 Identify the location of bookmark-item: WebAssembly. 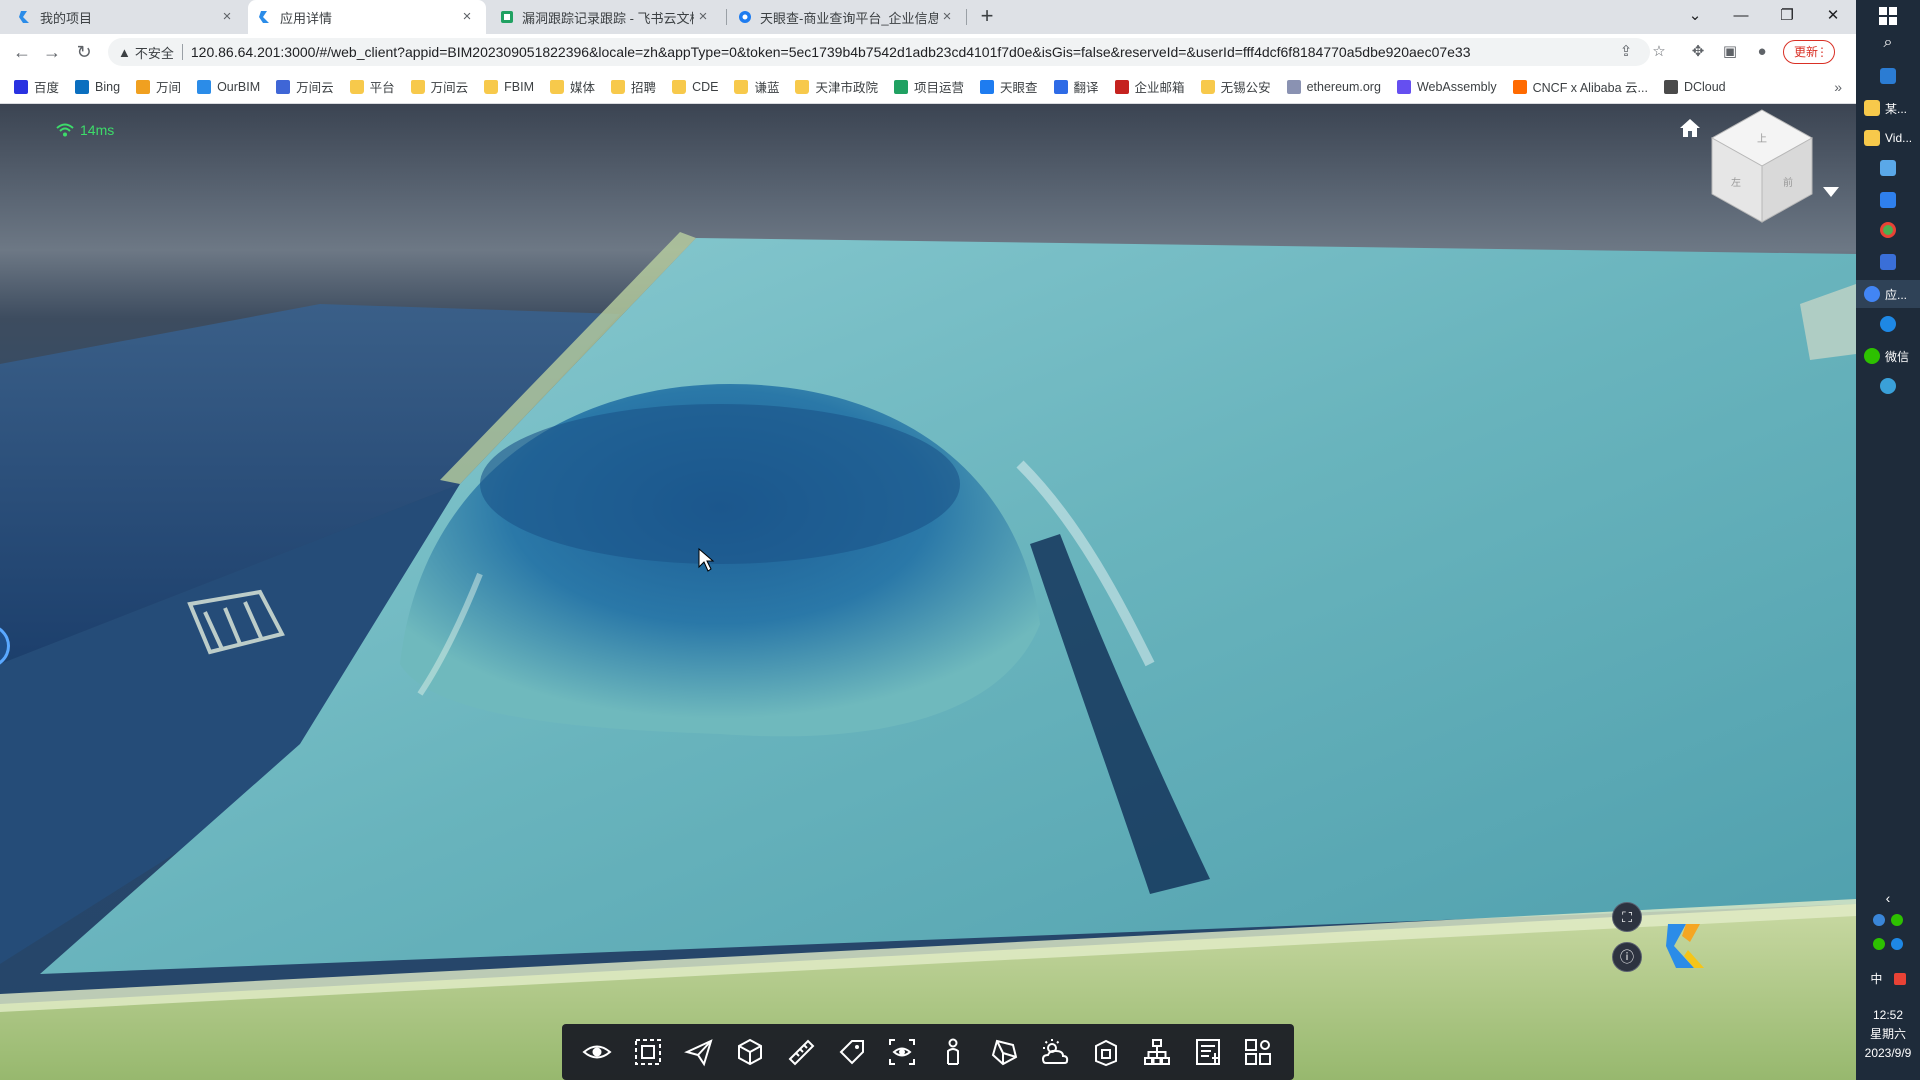
(1446, 86).